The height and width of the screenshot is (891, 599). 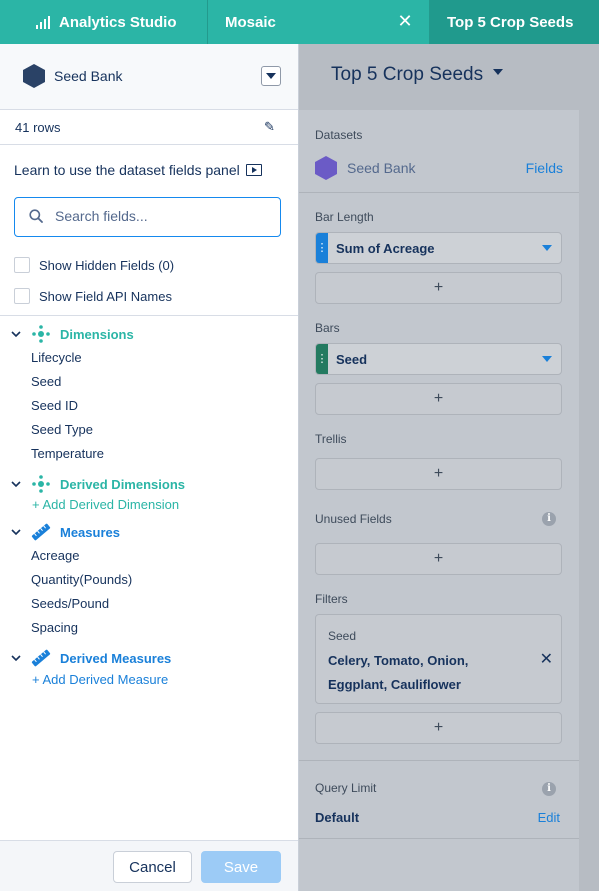 What do you see at coordinates (241, 867) in the screenshot?
I see `save-button: Save` at bounding box center [241, 867].